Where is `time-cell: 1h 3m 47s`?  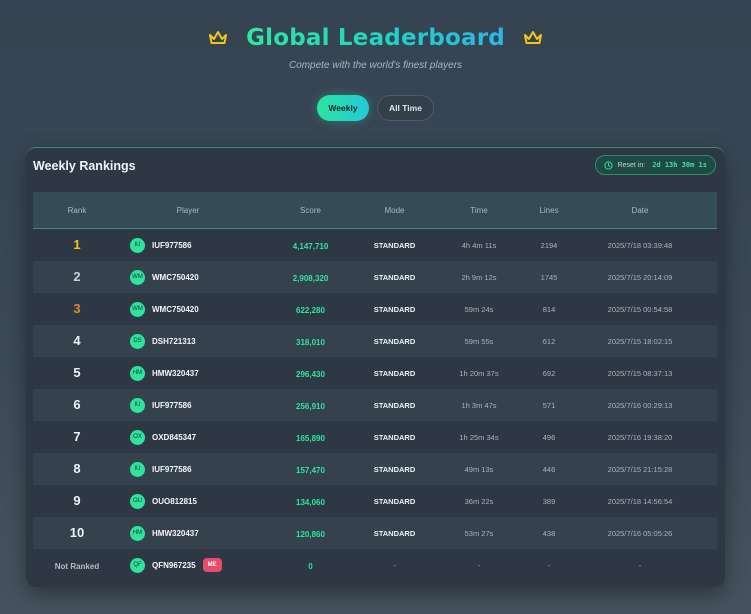 time-cell: 1h 3m 47s is located at coordinates (479, 405).